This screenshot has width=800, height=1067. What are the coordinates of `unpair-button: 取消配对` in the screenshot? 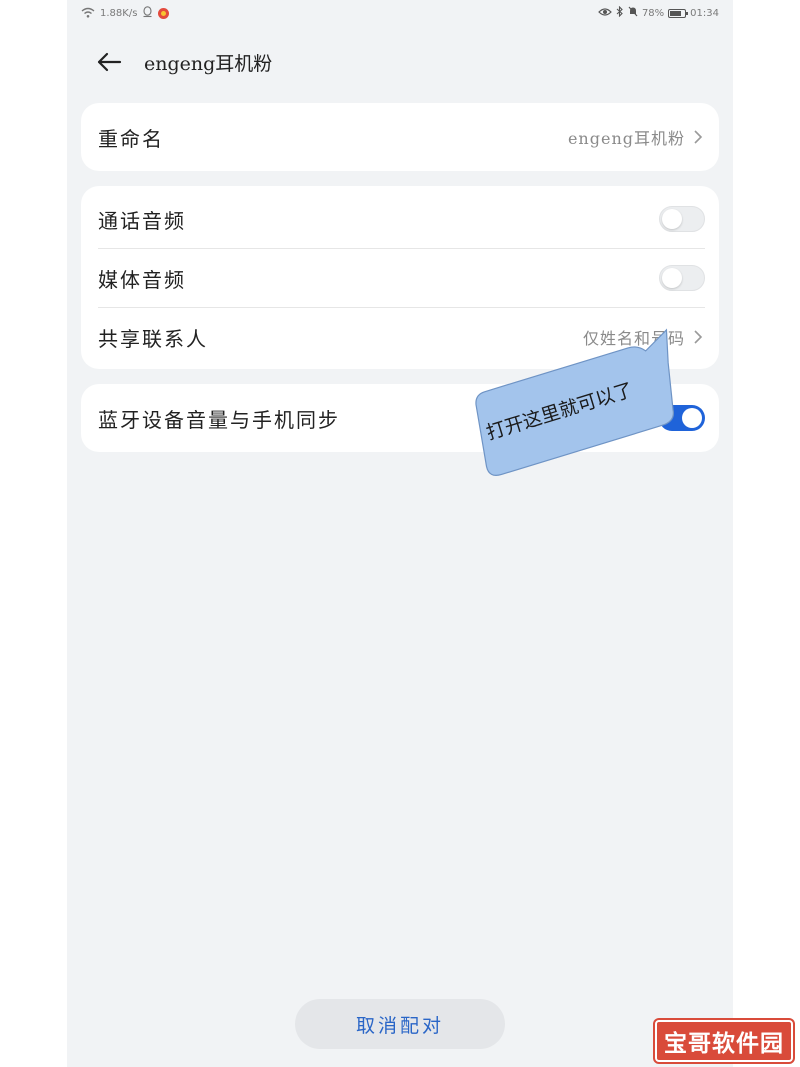 It's located at (400, 1024).